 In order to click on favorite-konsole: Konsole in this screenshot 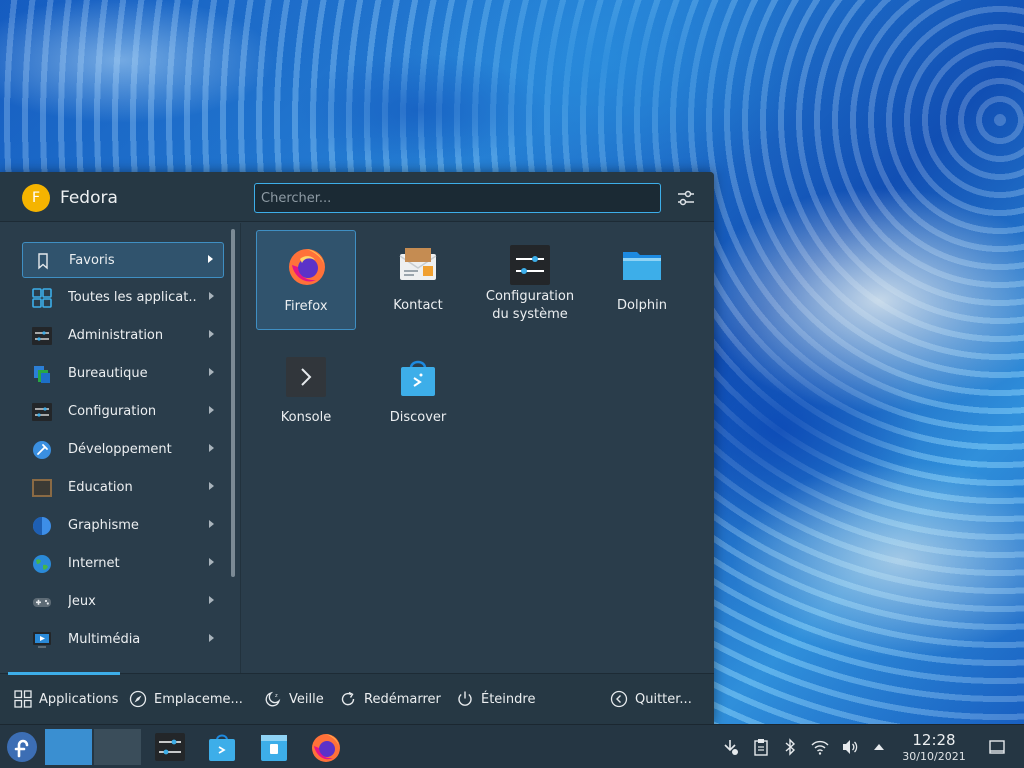, I will do `click(306, 392)`.